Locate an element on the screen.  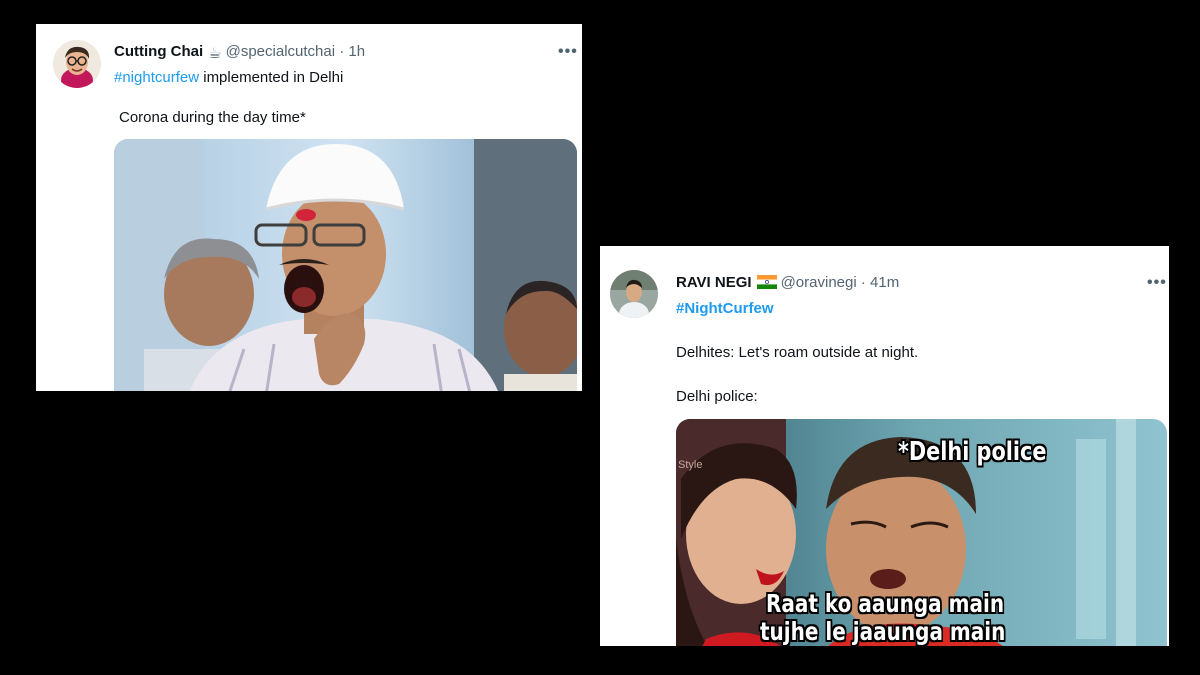
coffee-emoji-icon: ☕ is located at coordinates (215, 53).